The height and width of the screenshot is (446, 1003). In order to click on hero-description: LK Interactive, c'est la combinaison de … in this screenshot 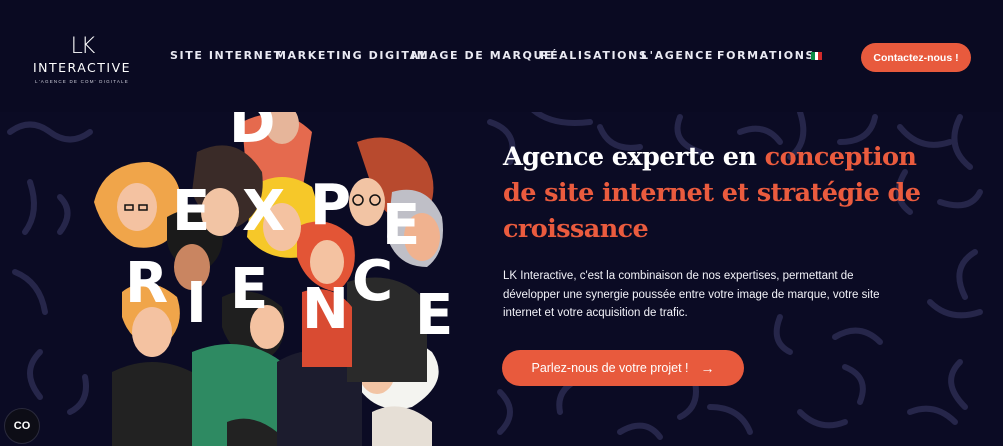, I will do `click(691, 294)`.